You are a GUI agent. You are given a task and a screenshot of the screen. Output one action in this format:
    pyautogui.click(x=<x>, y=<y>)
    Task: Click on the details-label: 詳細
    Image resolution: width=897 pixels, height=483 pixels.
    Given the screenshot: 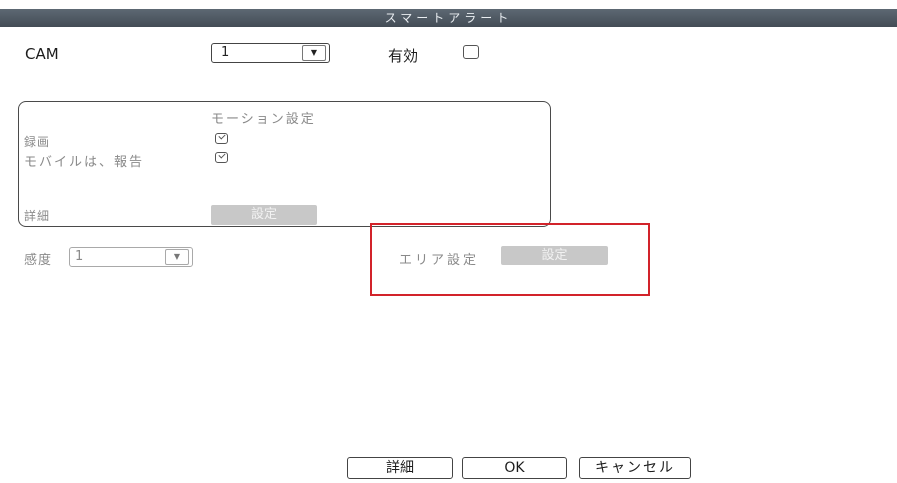 What is the action you would take?
    pyautogui.click(x=37, y=216)
    